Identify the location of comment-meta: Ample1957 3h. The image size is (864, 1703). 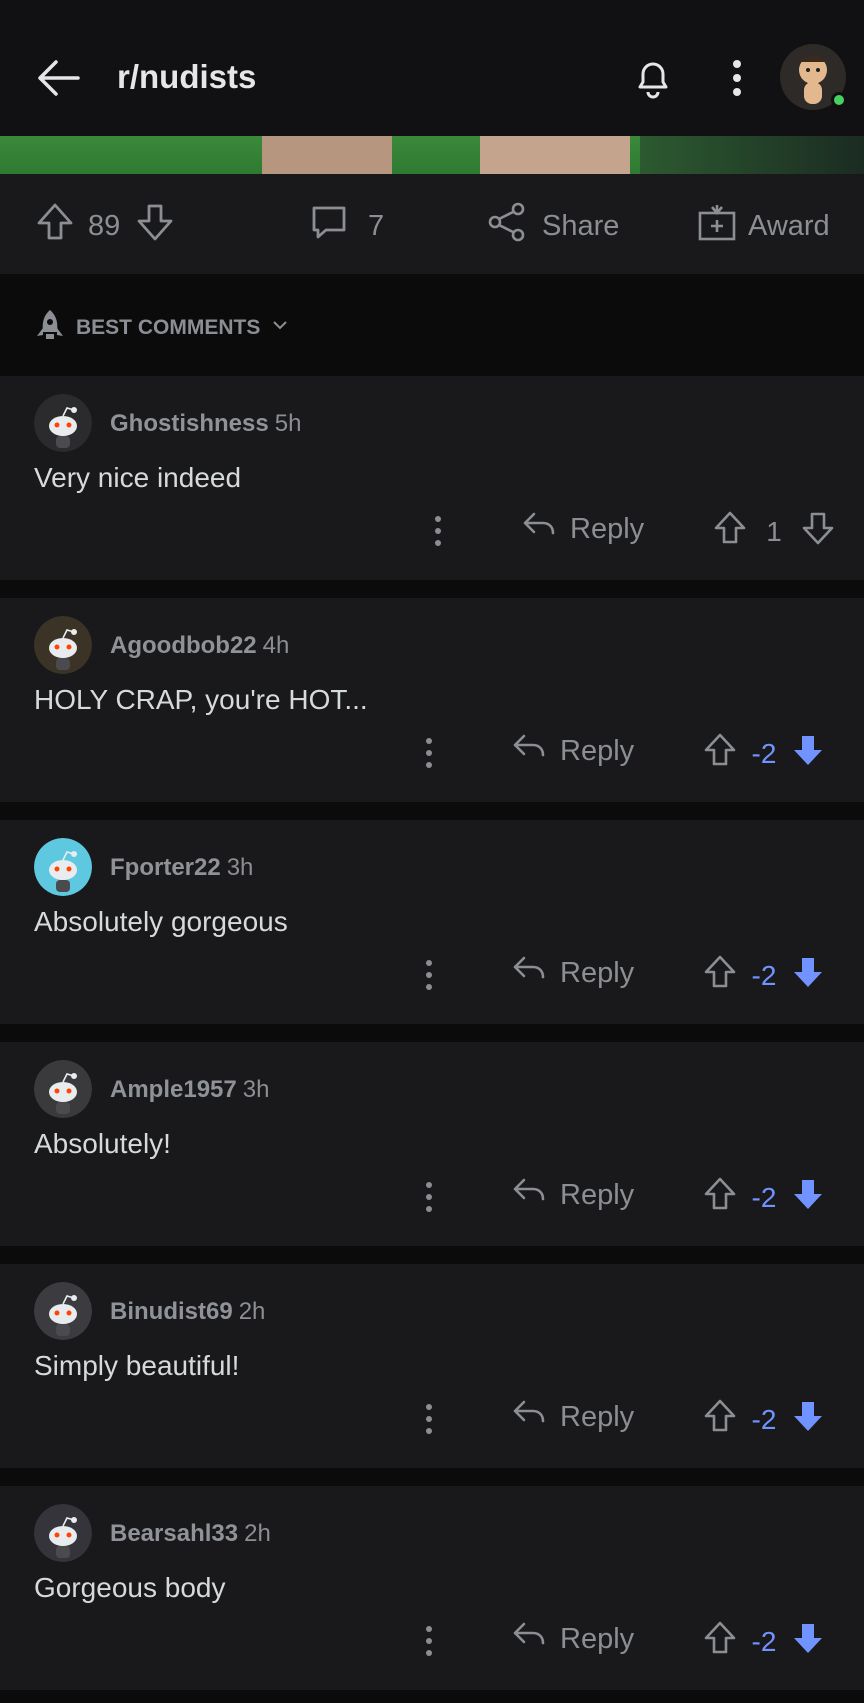
(189, 1090).